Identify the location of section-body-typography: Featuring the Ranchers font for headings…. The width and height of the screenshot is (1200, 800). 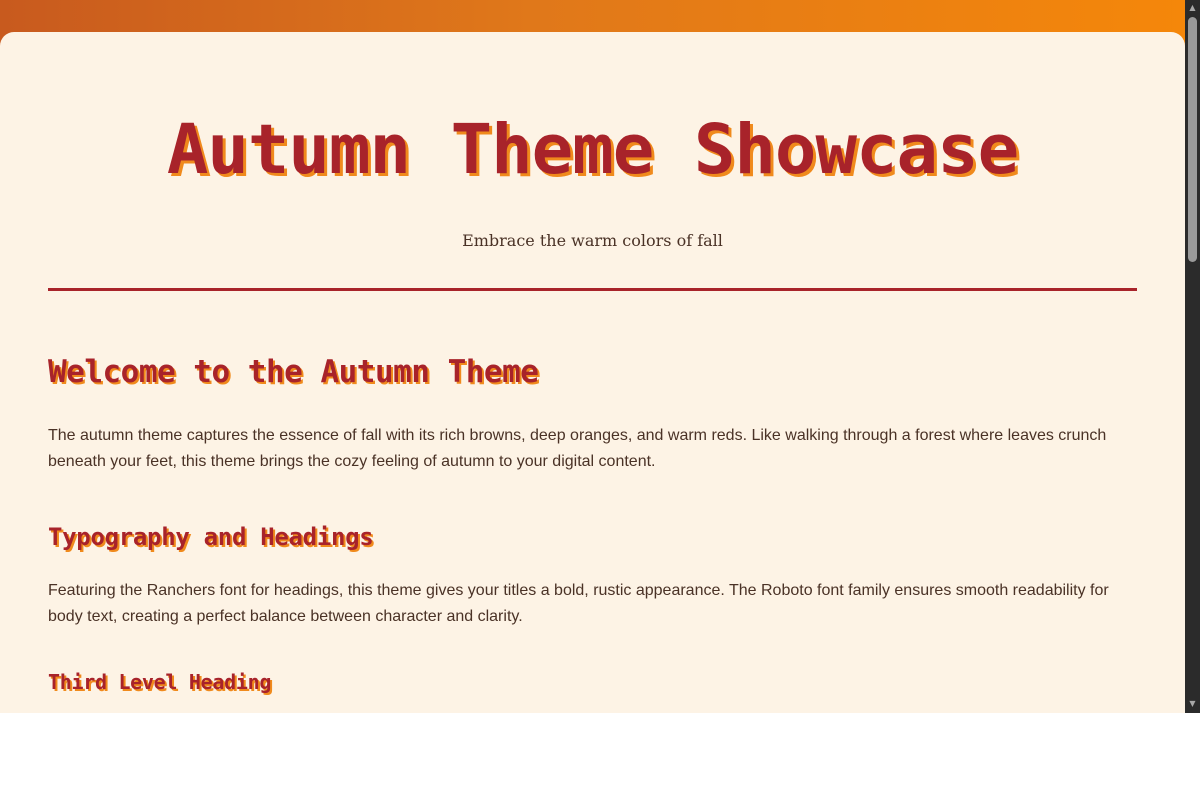
(578, 603).